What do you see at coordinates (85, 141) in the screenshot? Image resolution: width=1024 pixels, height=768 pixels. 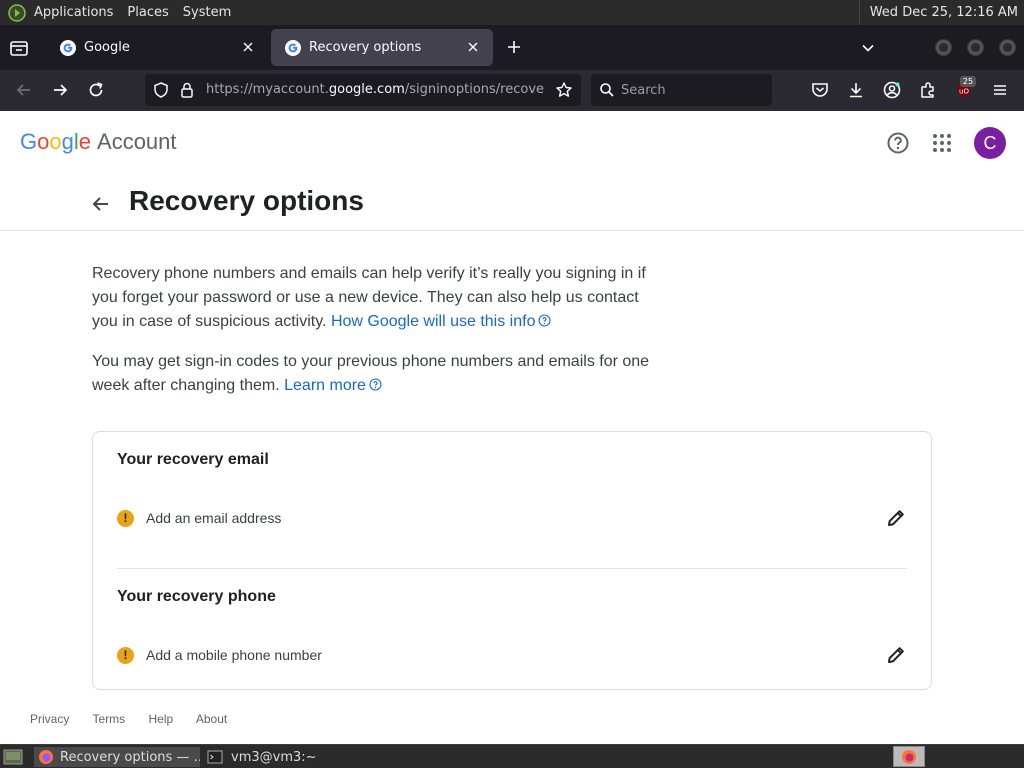 I see `logo-letter: e` at bounding box center [85, 141].